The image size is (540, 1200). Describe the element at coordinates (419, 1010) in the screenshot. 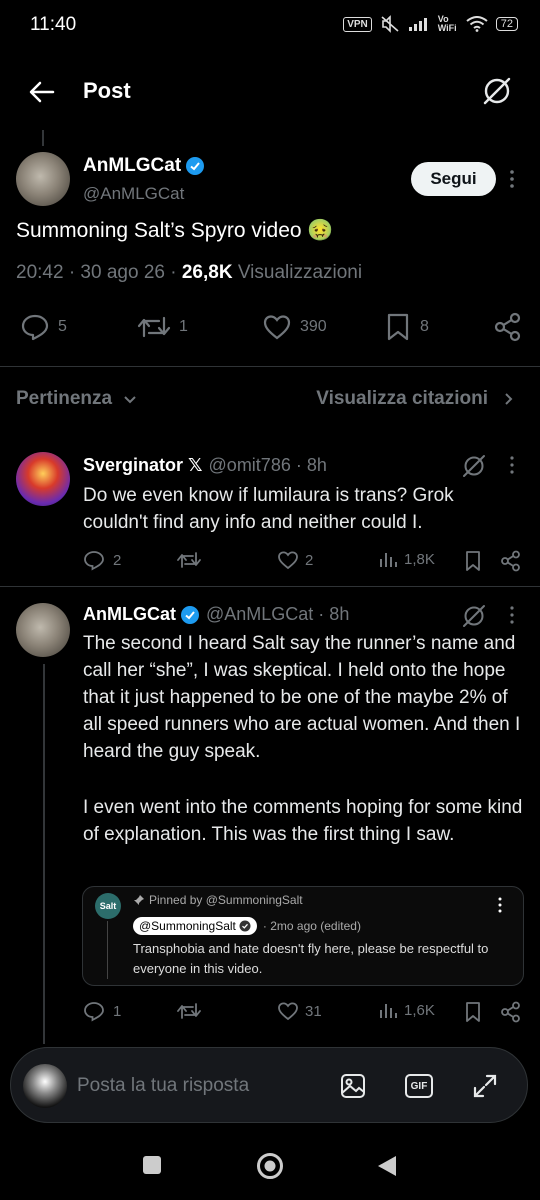

I see `view-count: 1,6K` at that location.